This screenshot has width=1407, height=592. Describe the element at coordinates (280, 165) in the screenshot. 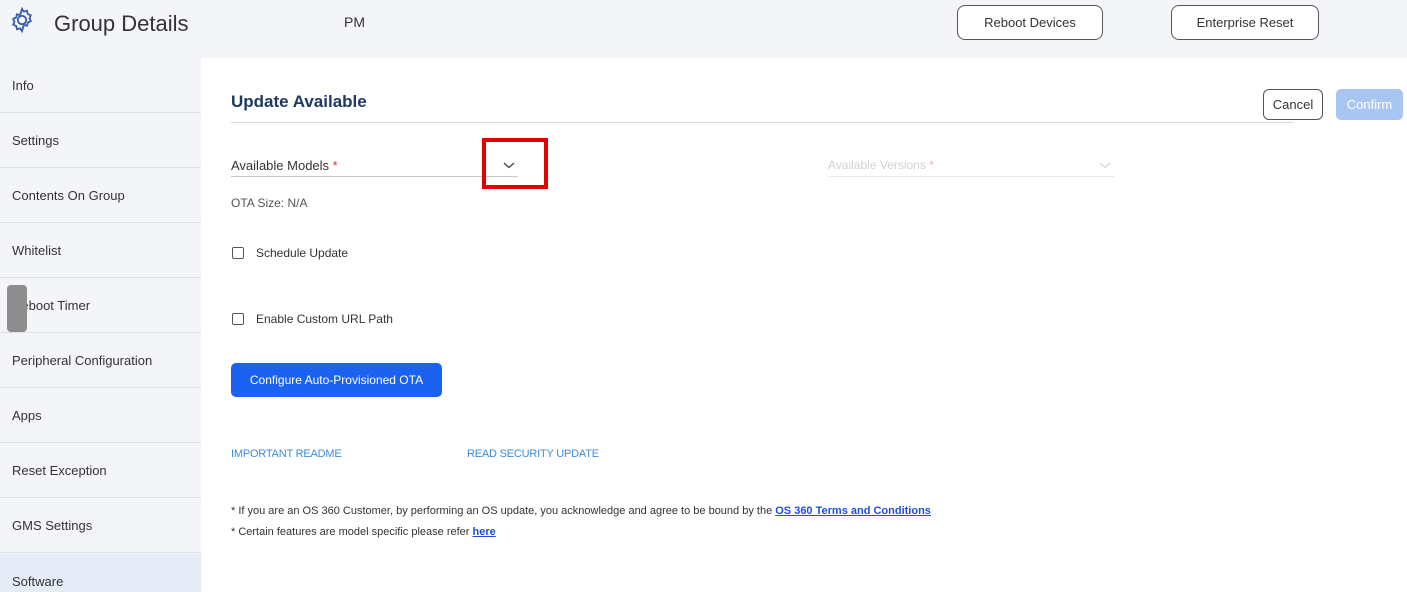

I see `available-models-text: Available Models` at that location.